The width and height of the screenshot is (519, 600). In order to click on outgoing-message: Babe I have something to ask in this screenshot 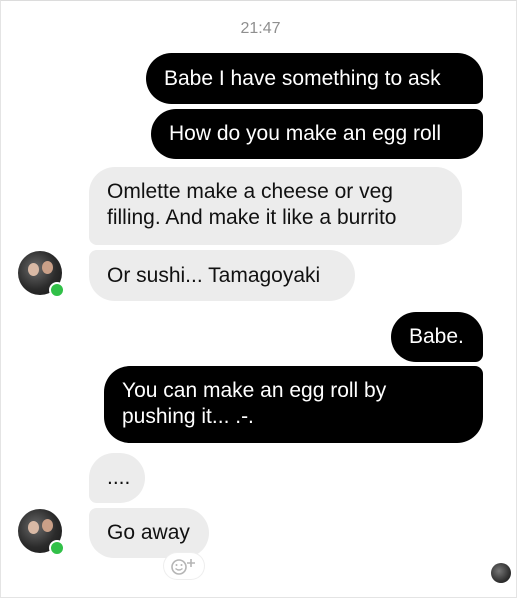, I will do `click(314, 78)`.